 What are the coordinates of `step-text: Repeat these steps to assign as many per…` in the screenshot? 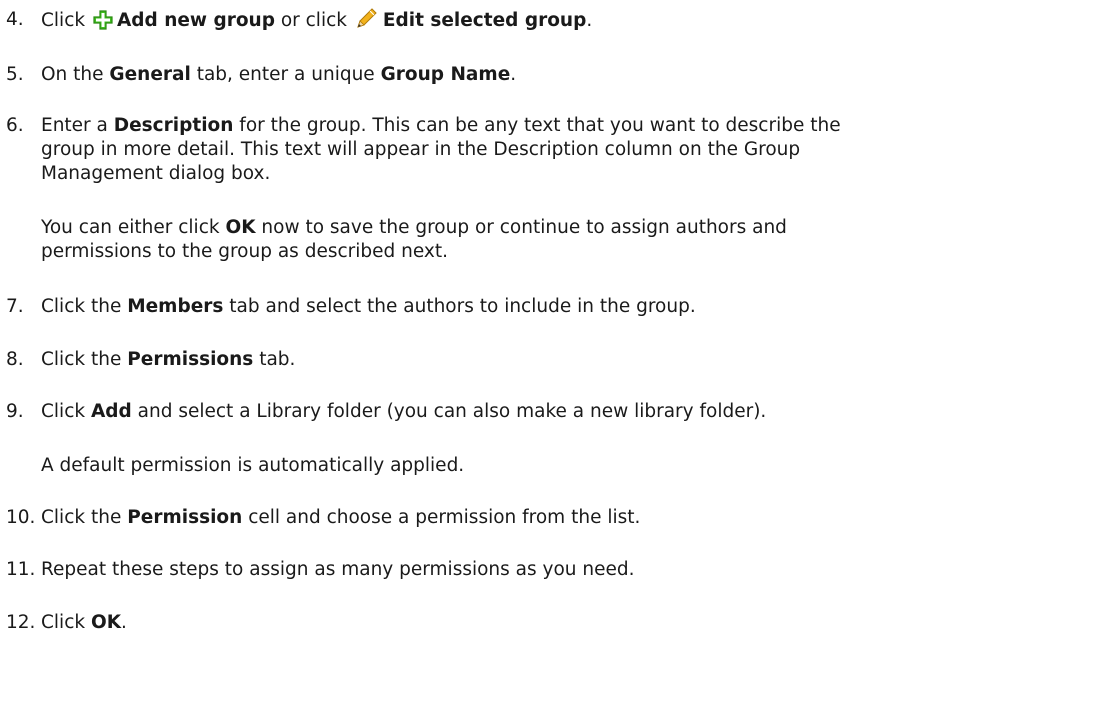 It's located at (338, 569).